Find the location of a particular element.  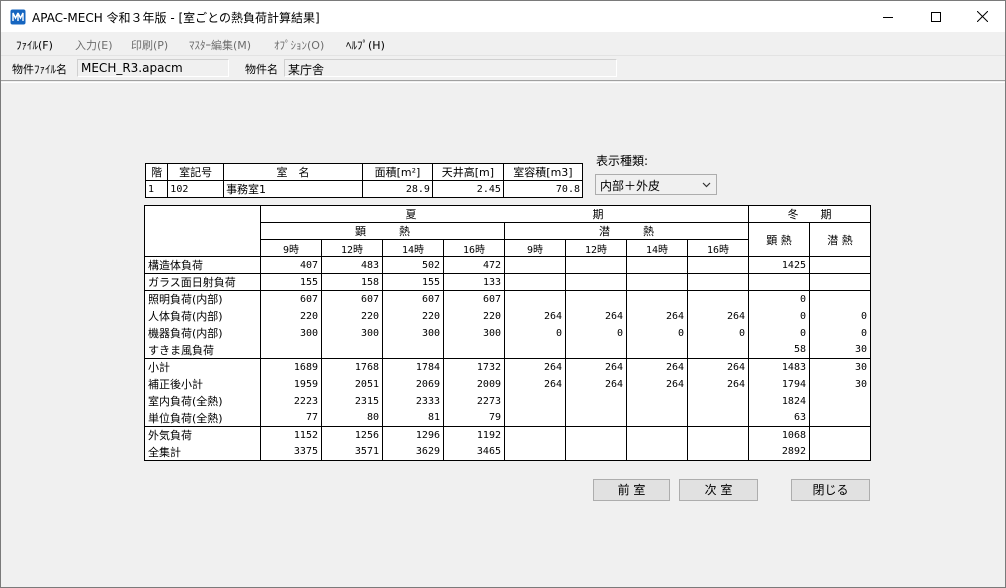

header-summer-latent: 潜 熱 is located at coordinates (626, 231).